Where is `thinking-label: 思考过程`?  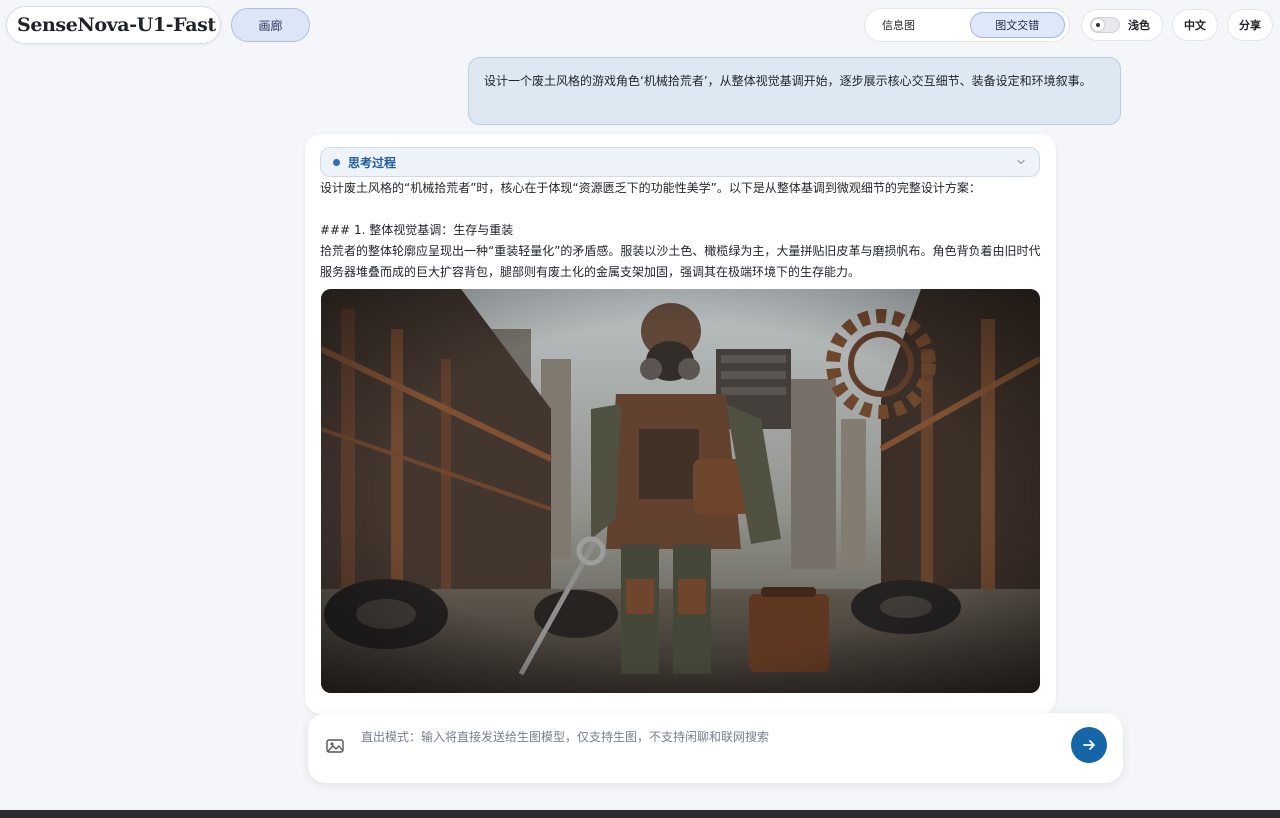
thinking-label: 思考过程 is located at coordinates (372, 162).